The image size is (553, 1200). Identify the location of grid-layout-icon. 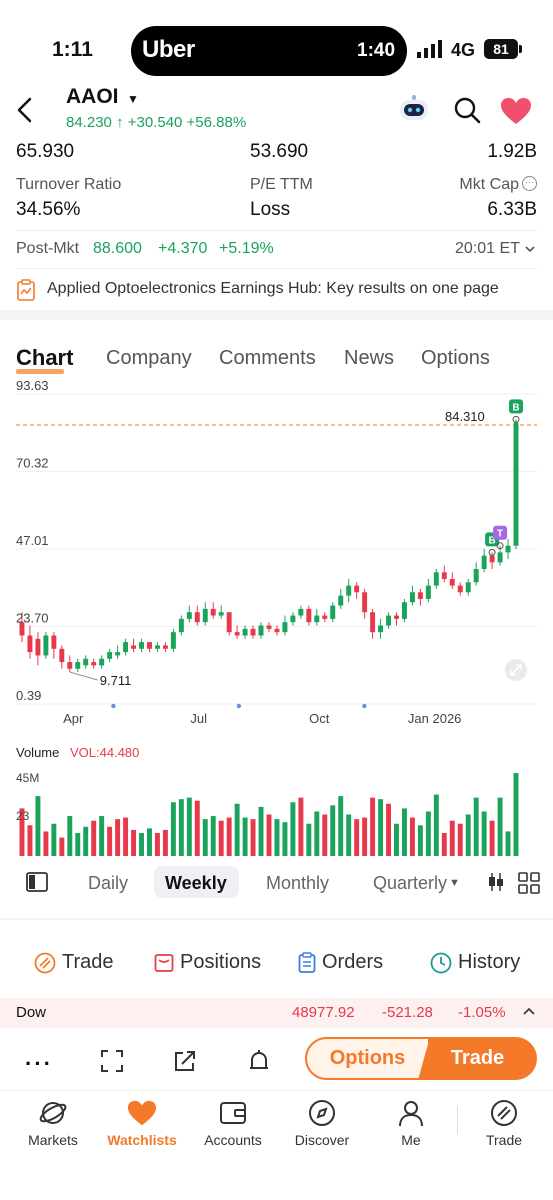
(529, 883).